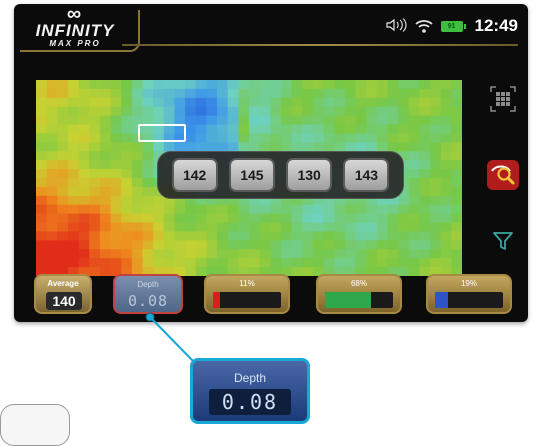 The width and height of the screenshot is (543, 446). I want to click on partial-panel-edge, so click(35, 425).